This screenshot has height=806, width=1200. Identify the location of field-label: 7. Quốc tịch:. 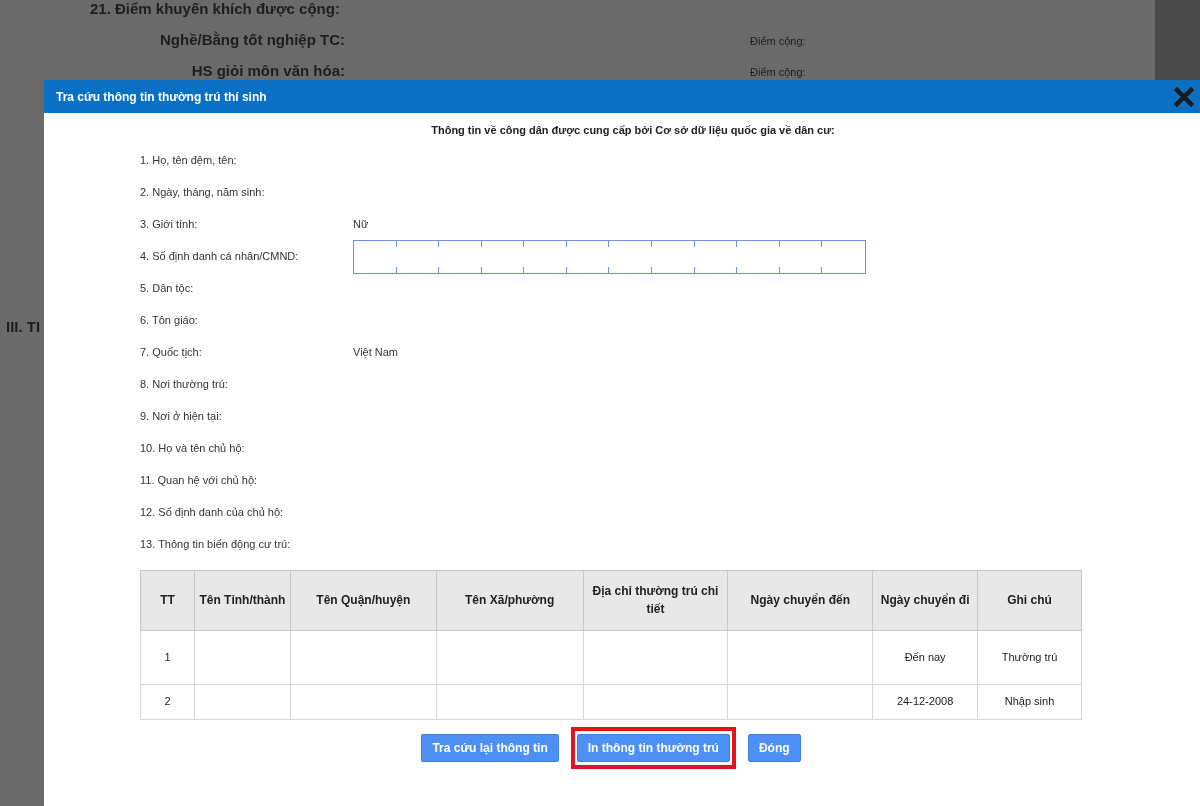
(171, 353).